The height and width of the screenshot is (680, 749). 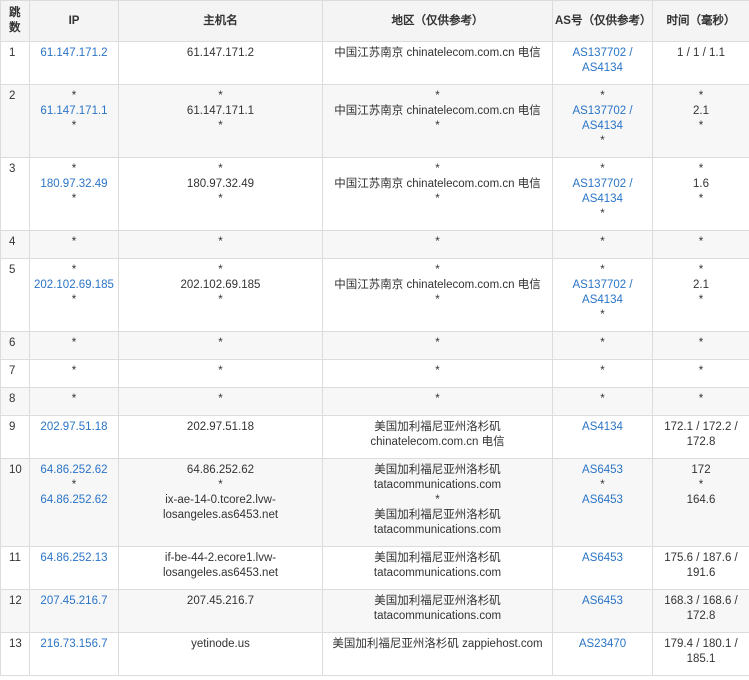 I want to click on hostname-cell: 207.45.216.7, so click(x=220, y=611).